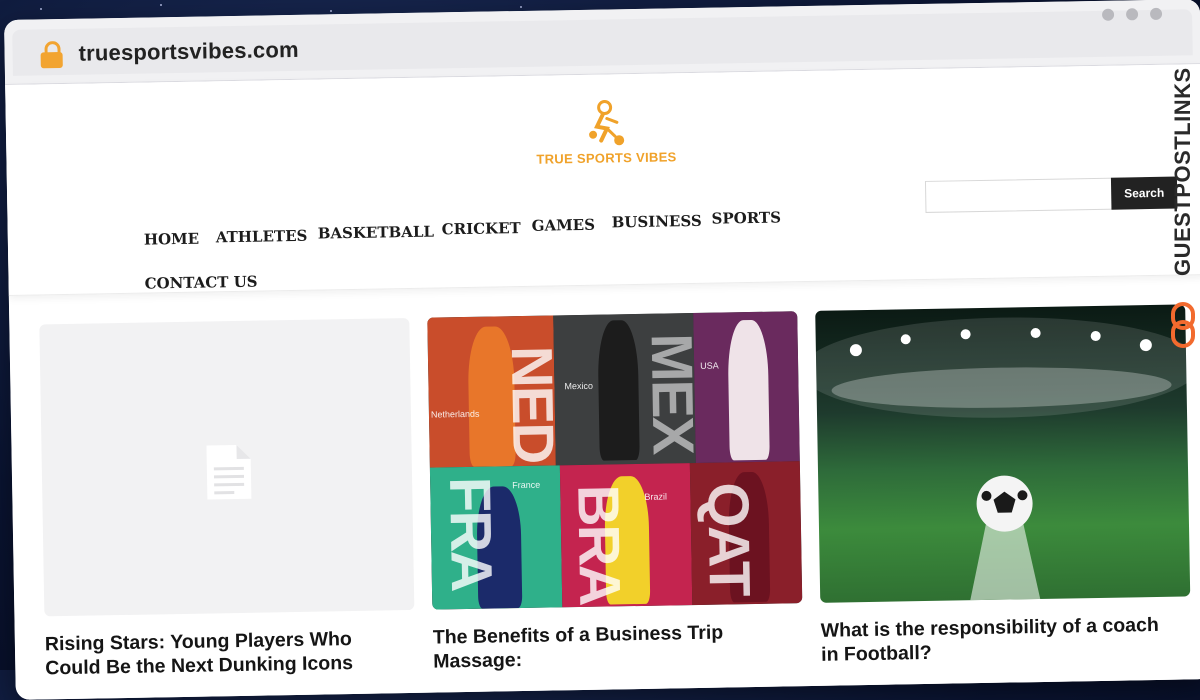 The width and height of the screenshot is (1200, 700). Describe the element at coordinates (1182, 172) in the screenshot. I see `watermark-text: GUESTPOSTLINKS` at that location.